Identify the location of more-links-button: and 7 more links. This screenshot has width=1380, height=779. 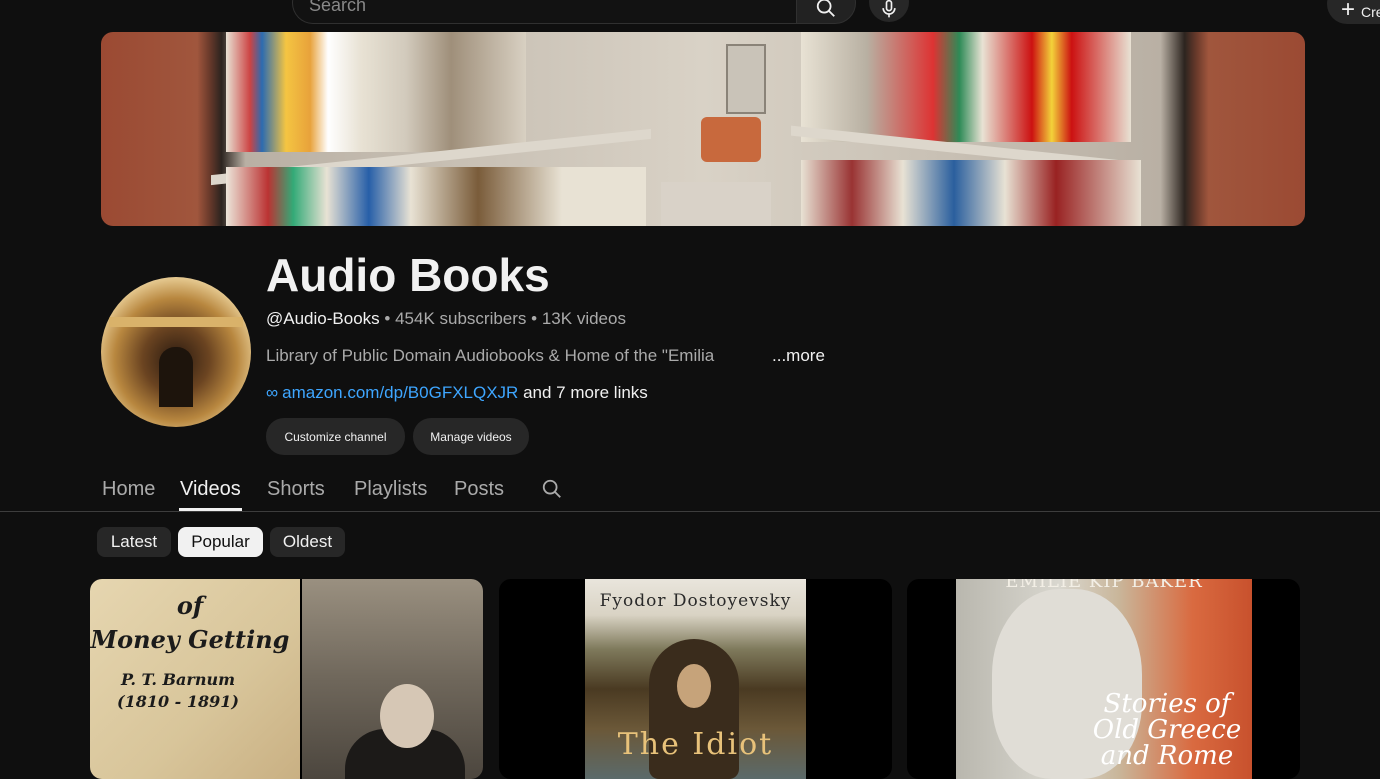
(585, 392).